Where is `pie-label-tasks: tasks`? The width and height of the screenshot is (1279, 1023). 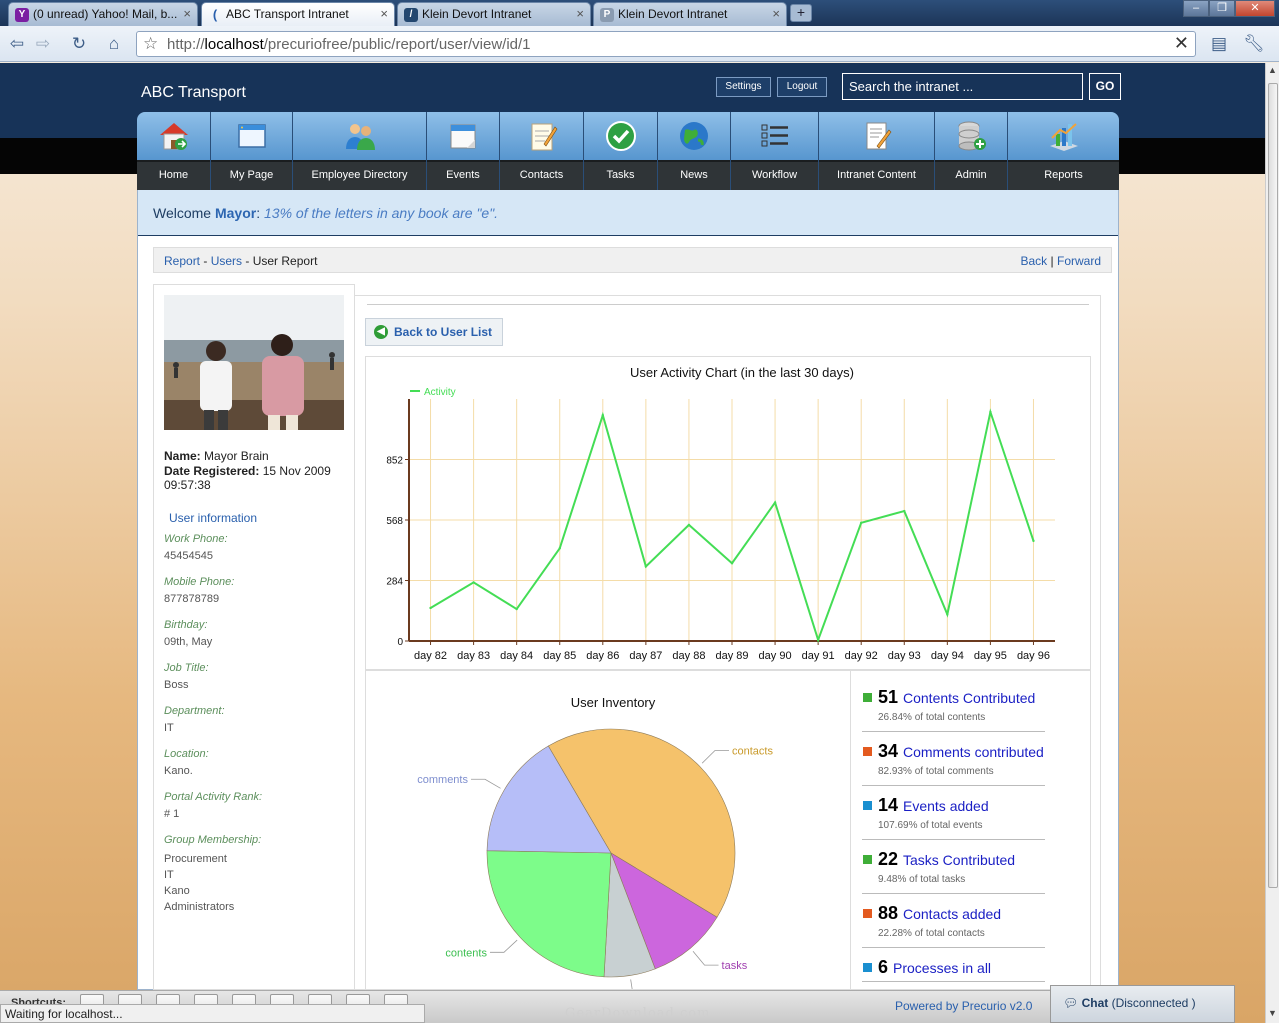
pie-label-tasks: tasks is located at coordinates (735, 966).